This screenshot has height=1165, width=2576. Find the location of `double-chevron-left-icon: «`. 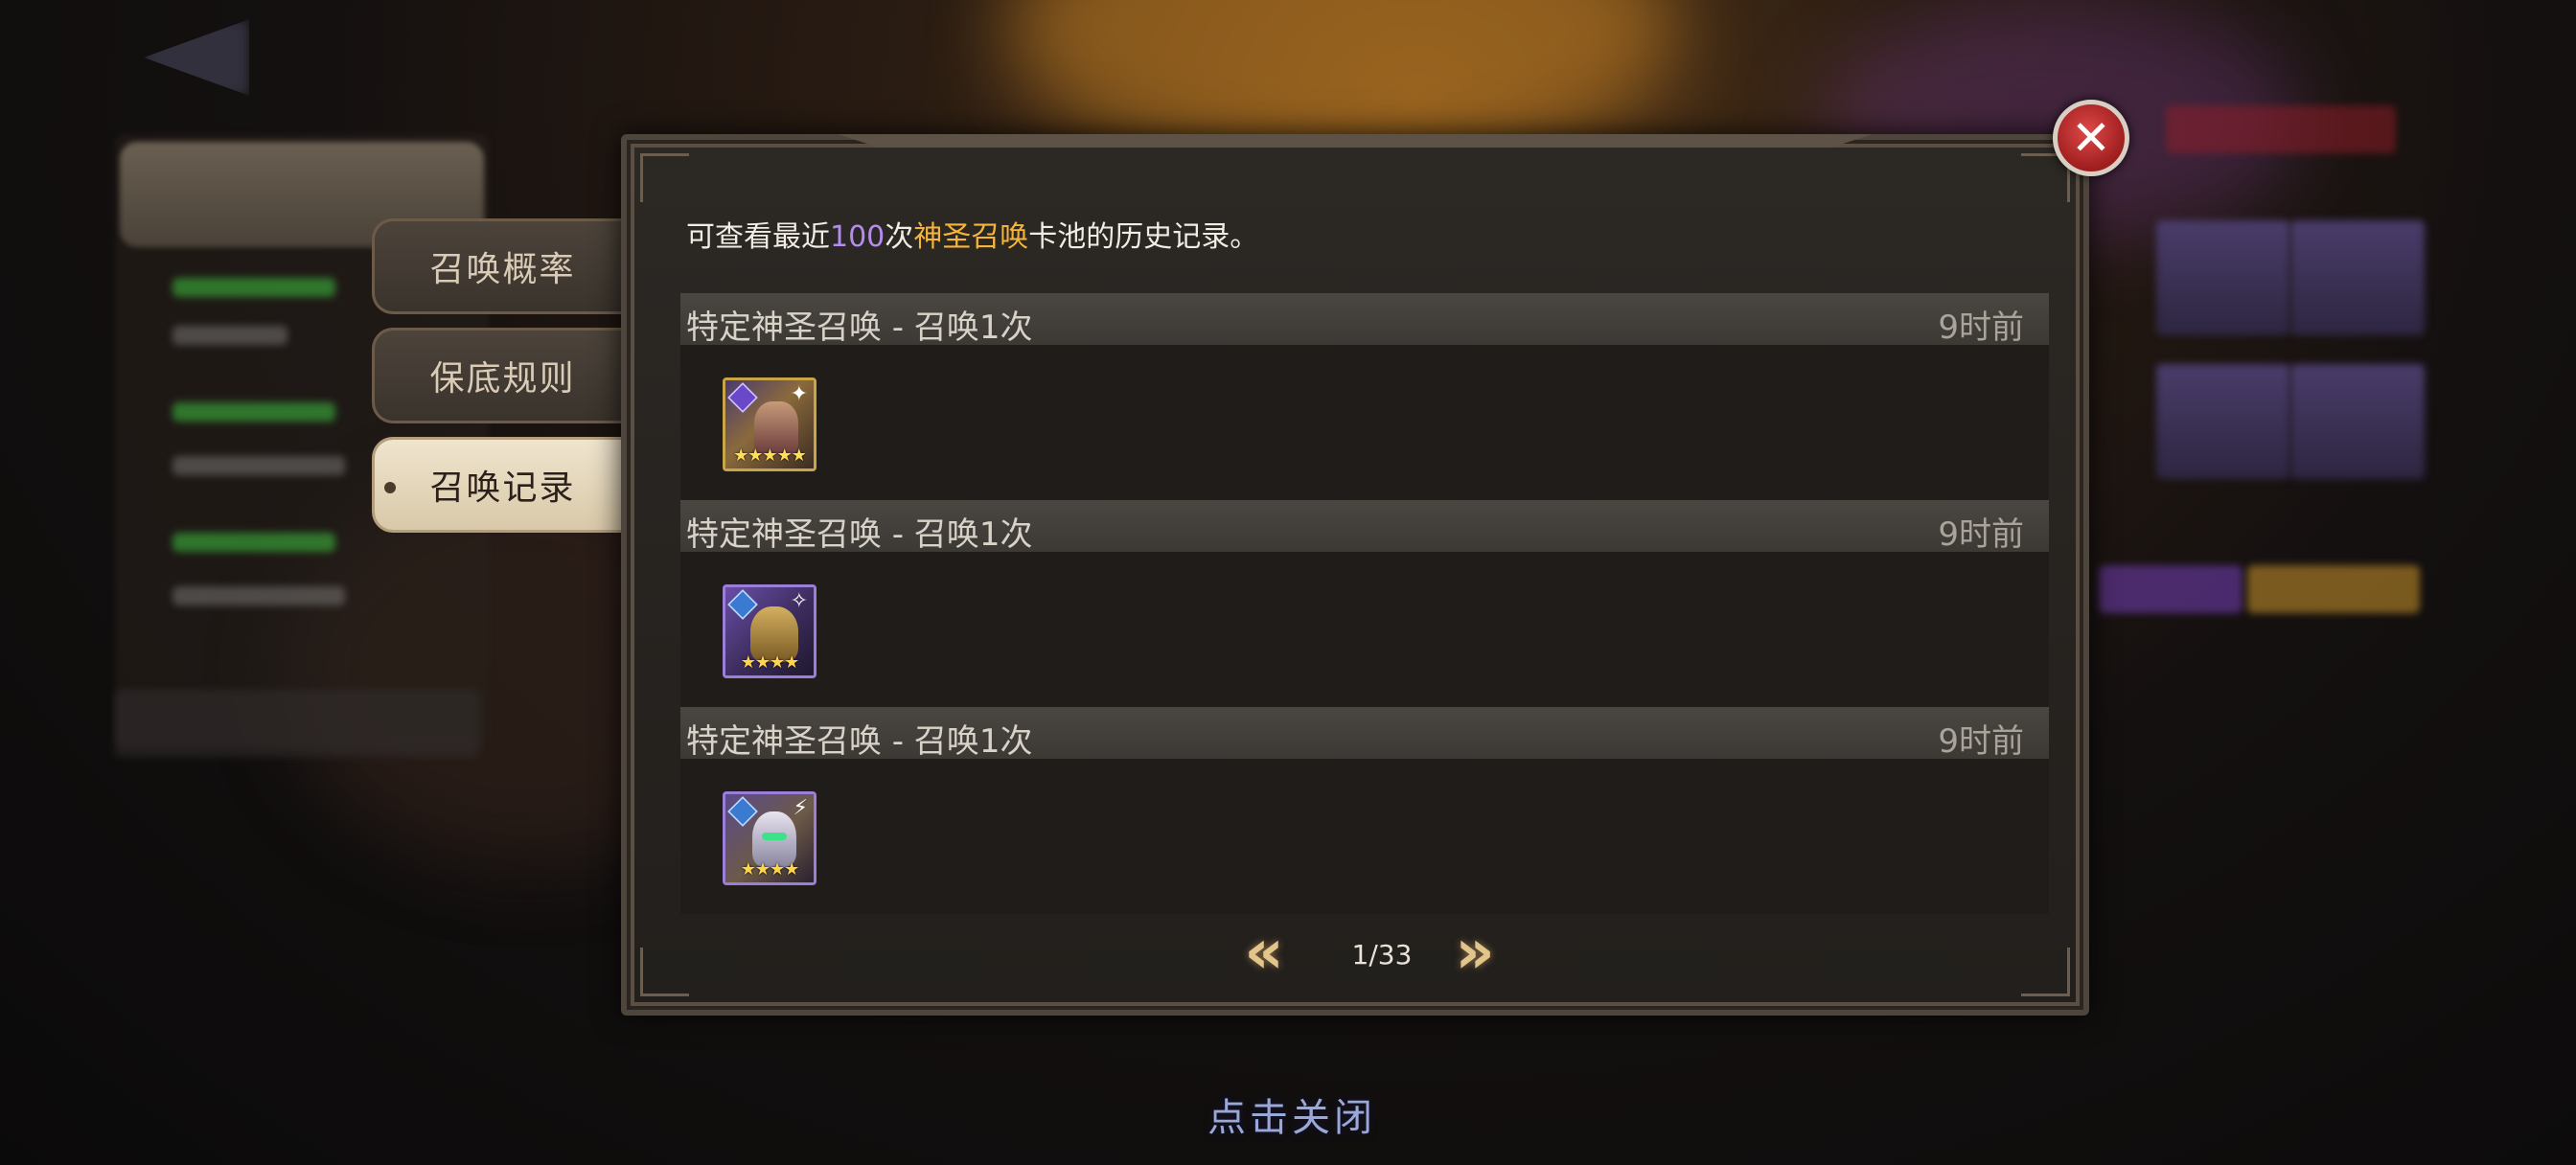

double-chevron-left-icon: « is located at coordinates (1264, 953).